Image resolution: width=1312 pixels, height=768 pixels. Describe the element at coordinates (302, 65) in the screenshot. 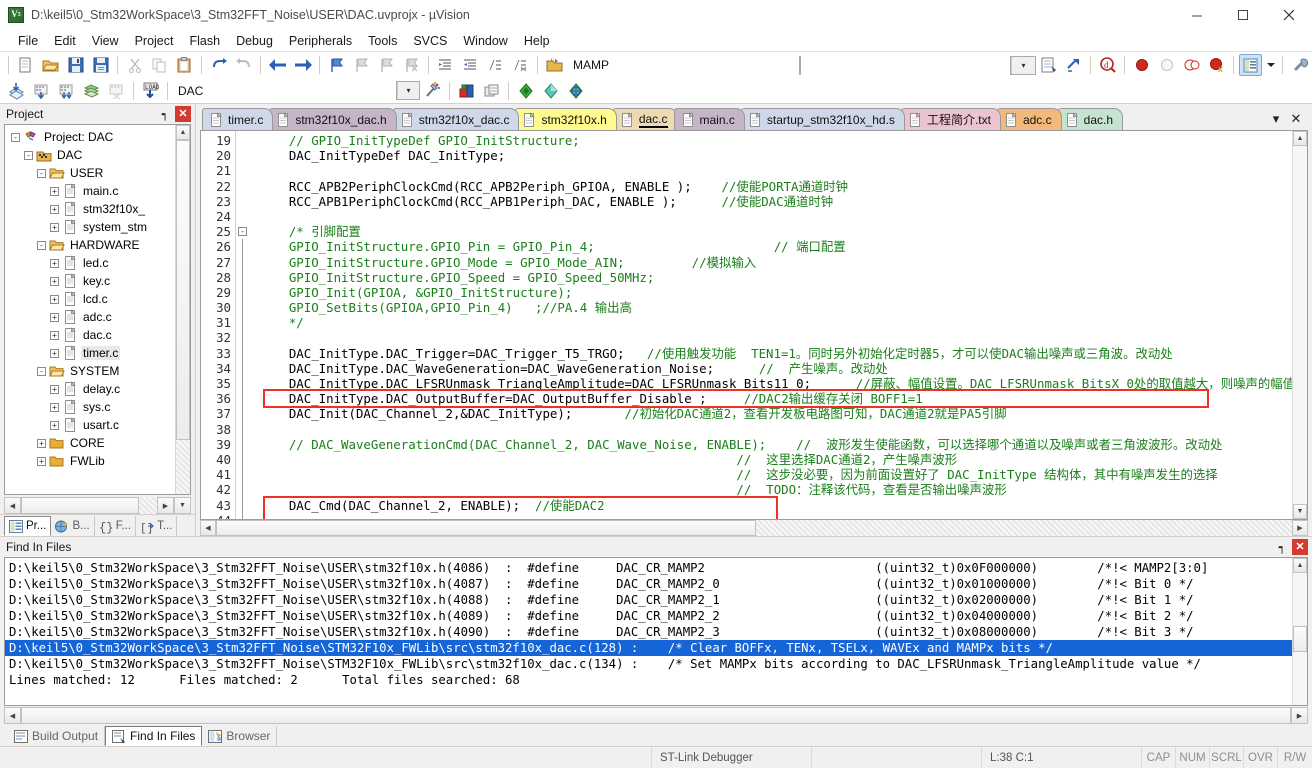

I see `navigate-forward-button` at that location.